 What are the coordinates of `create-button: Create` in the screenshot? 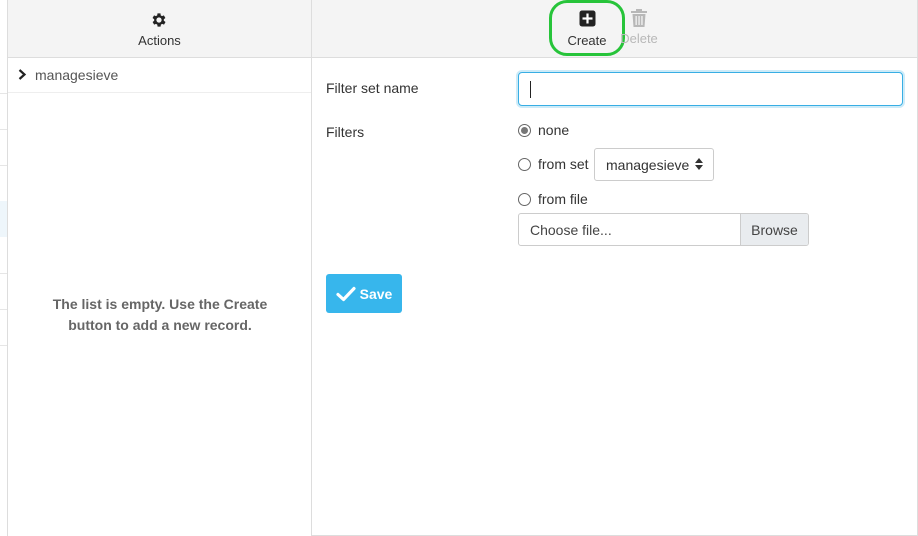 It's located at (587, 28).